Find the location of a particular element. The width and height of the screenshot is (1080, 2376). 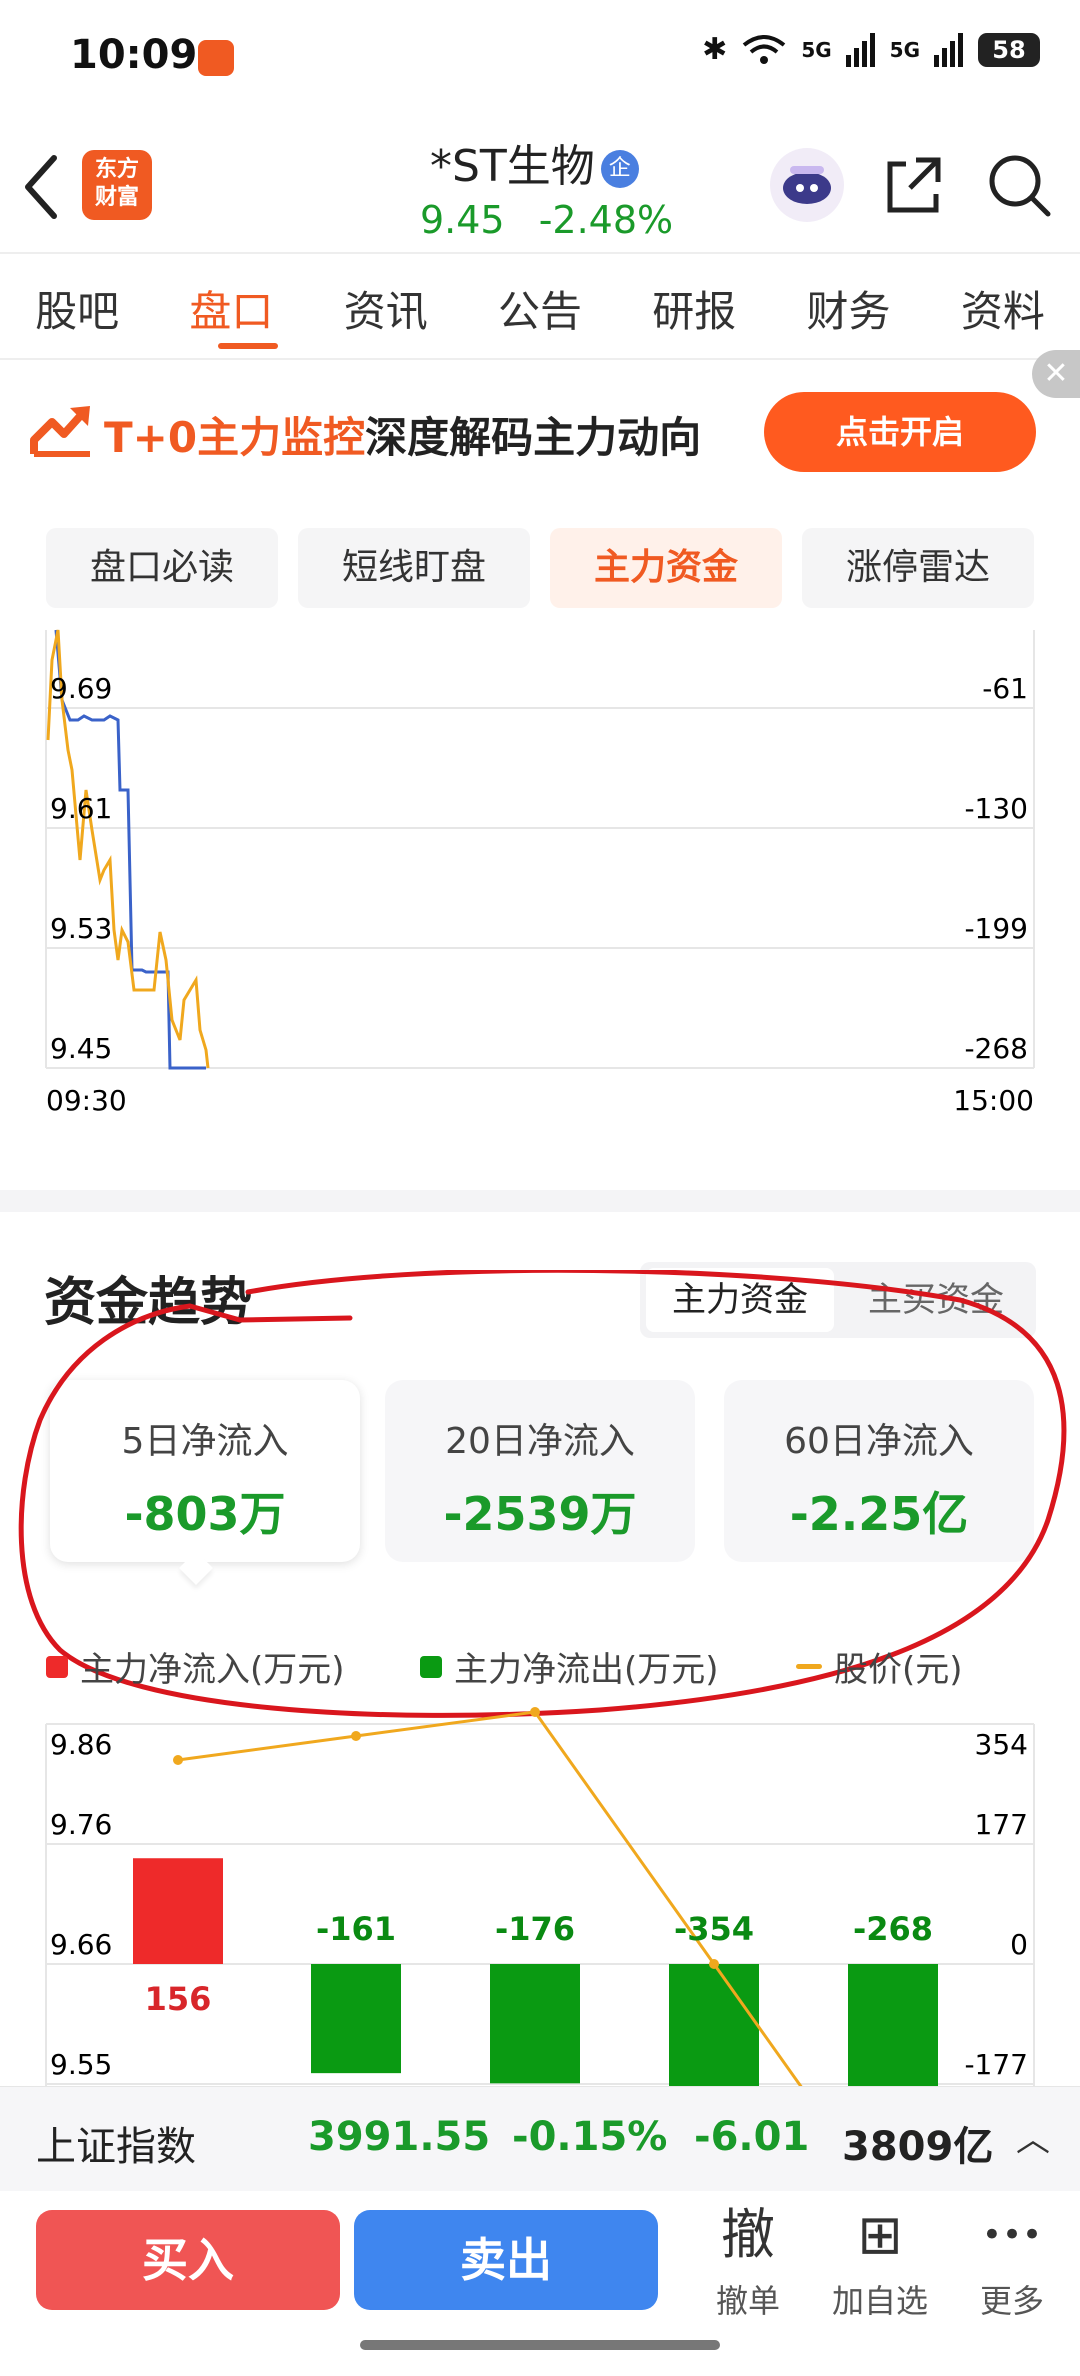

subtab-short-watch: 短线盯盘 is located at coordinates (414, 568).